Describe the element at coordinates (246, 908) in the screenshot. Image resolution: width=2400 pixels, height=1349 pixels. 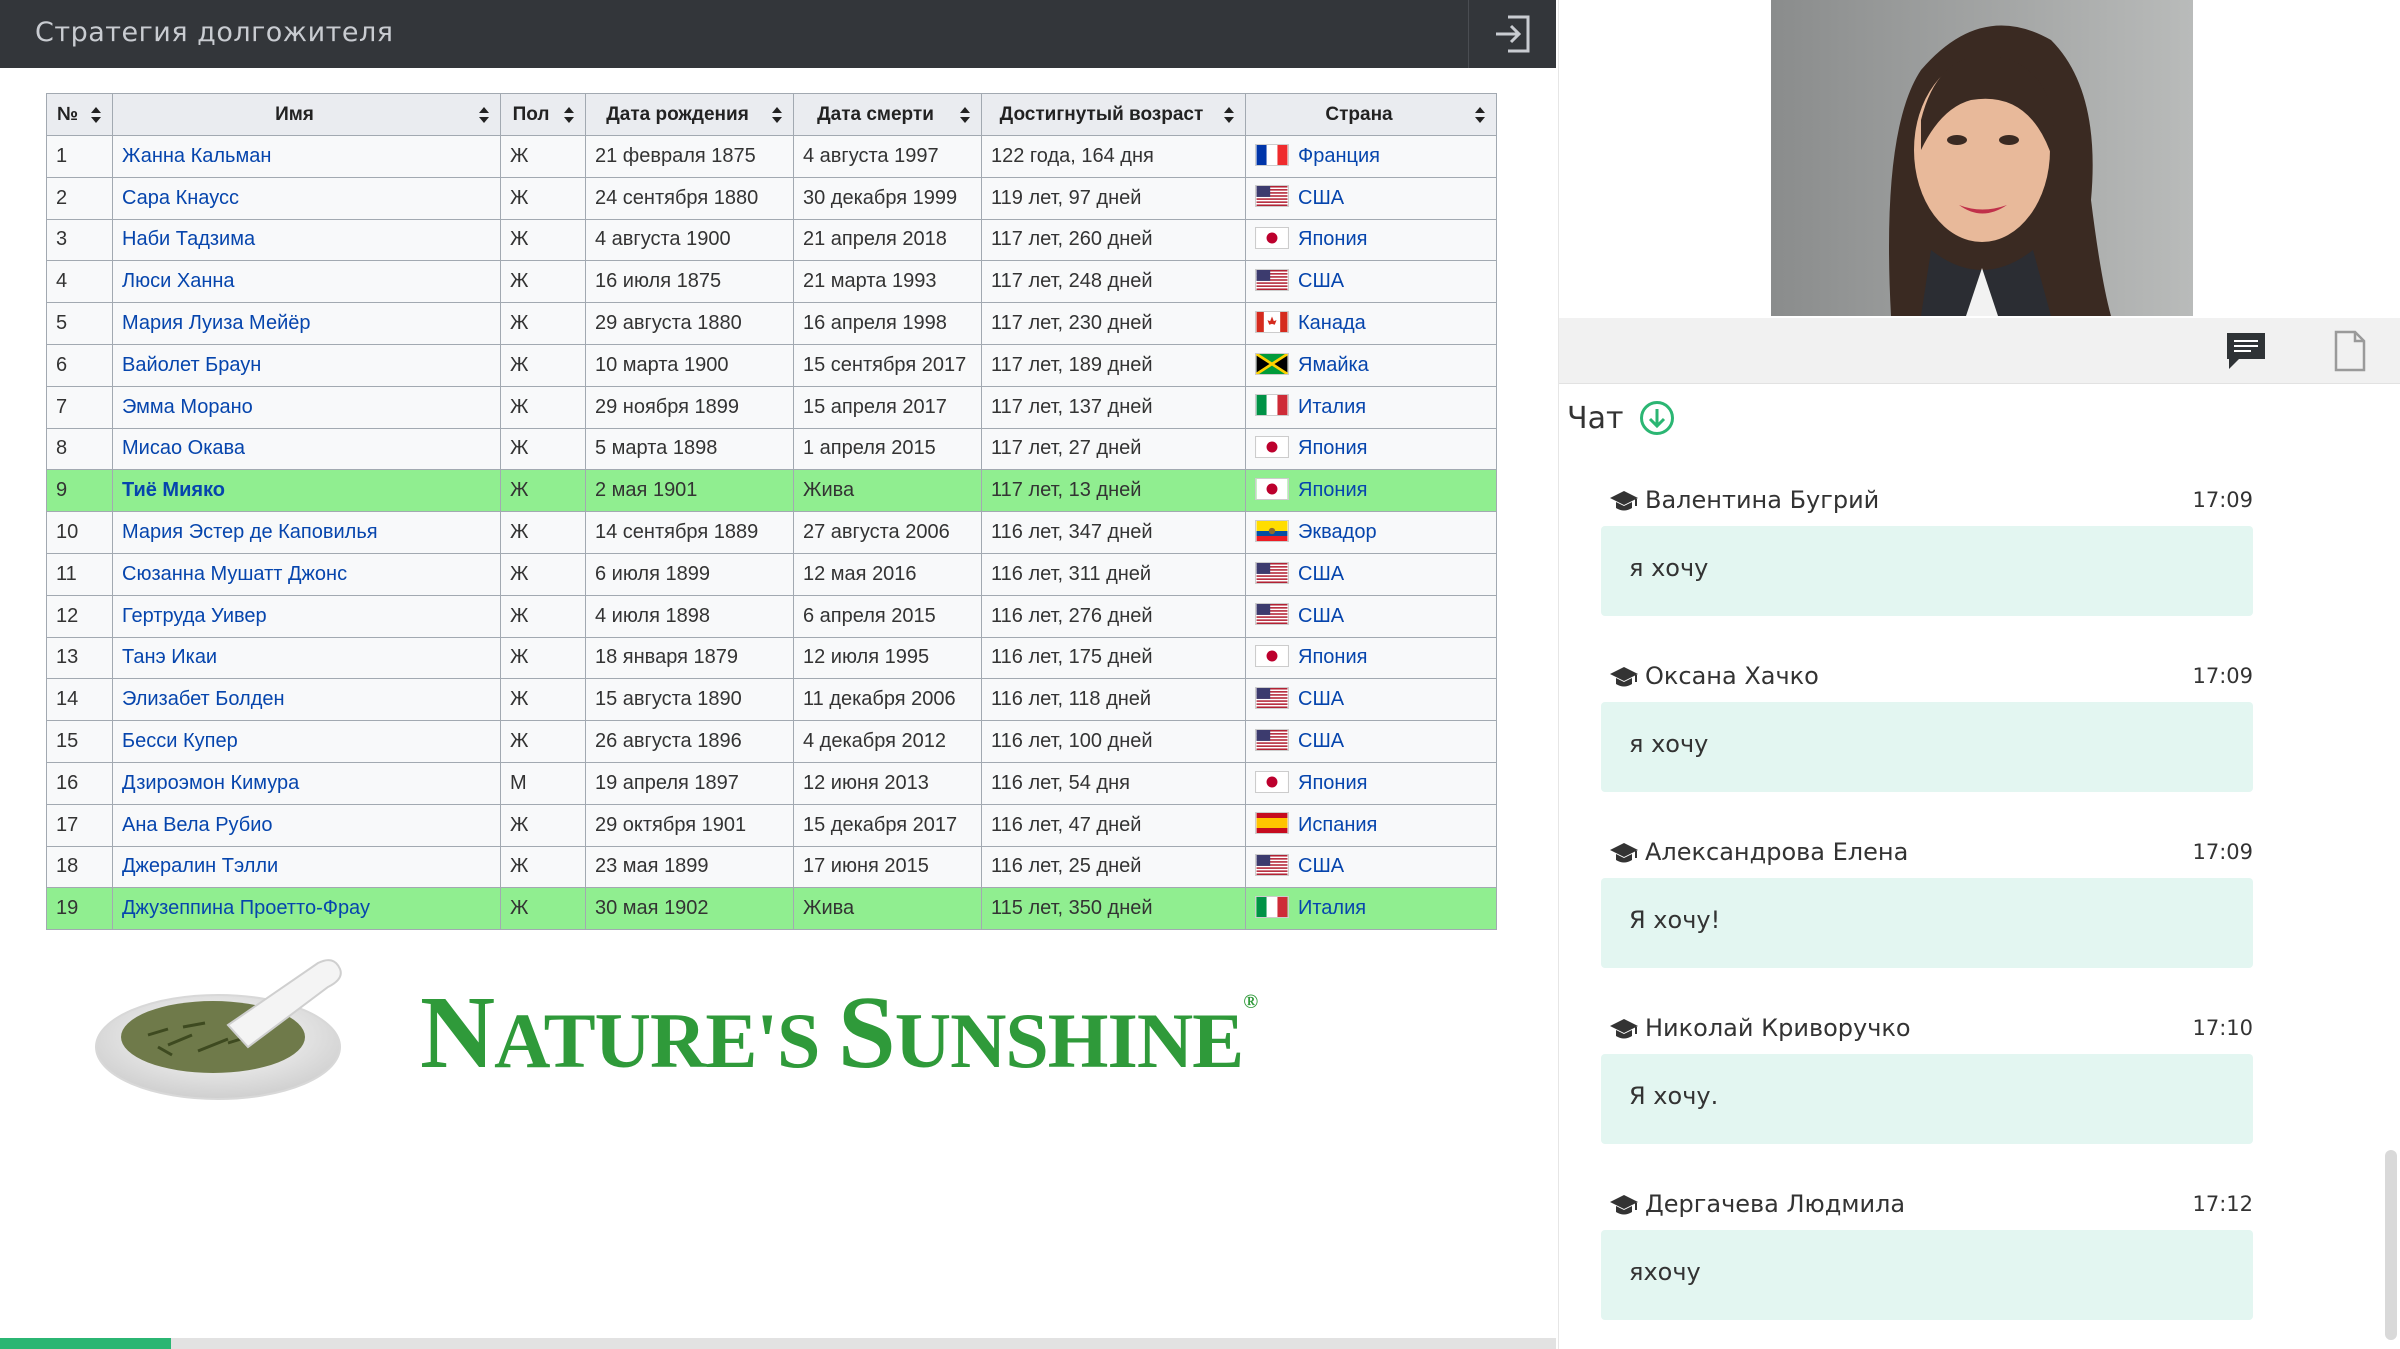
I see `person-link: Джузеппина Проетто-Фрау` at that location.